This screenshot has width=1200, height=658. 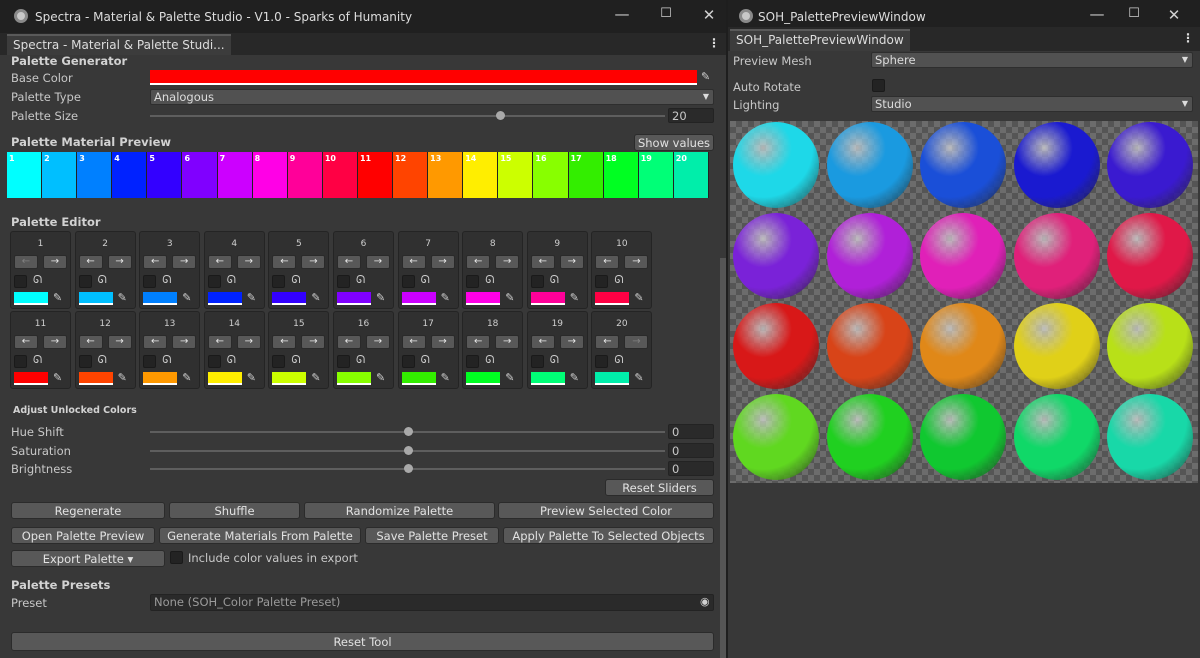 I want to click on apply-palette-button: Apply Palette To Selected Objects, so click(x=608, y=535).